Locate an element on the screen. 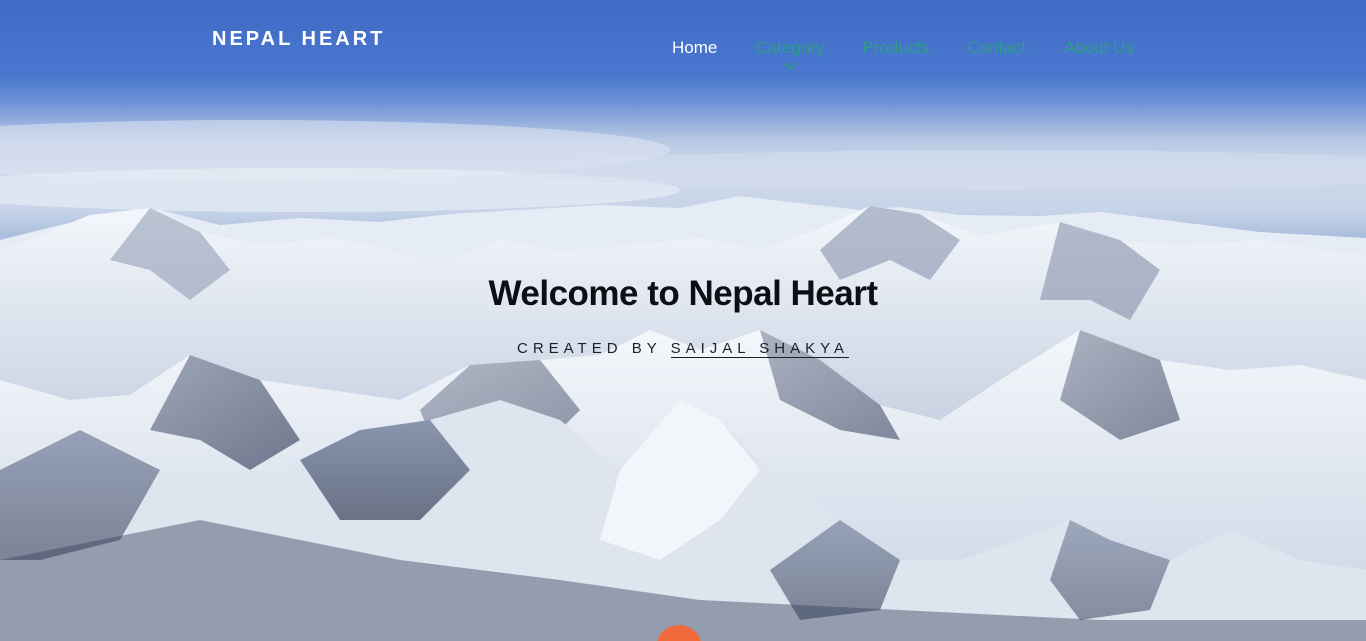 This screenshot has width=1366, height=641. hero-title: Welcome to Nepal Heart is located at coordinates (683, 293).